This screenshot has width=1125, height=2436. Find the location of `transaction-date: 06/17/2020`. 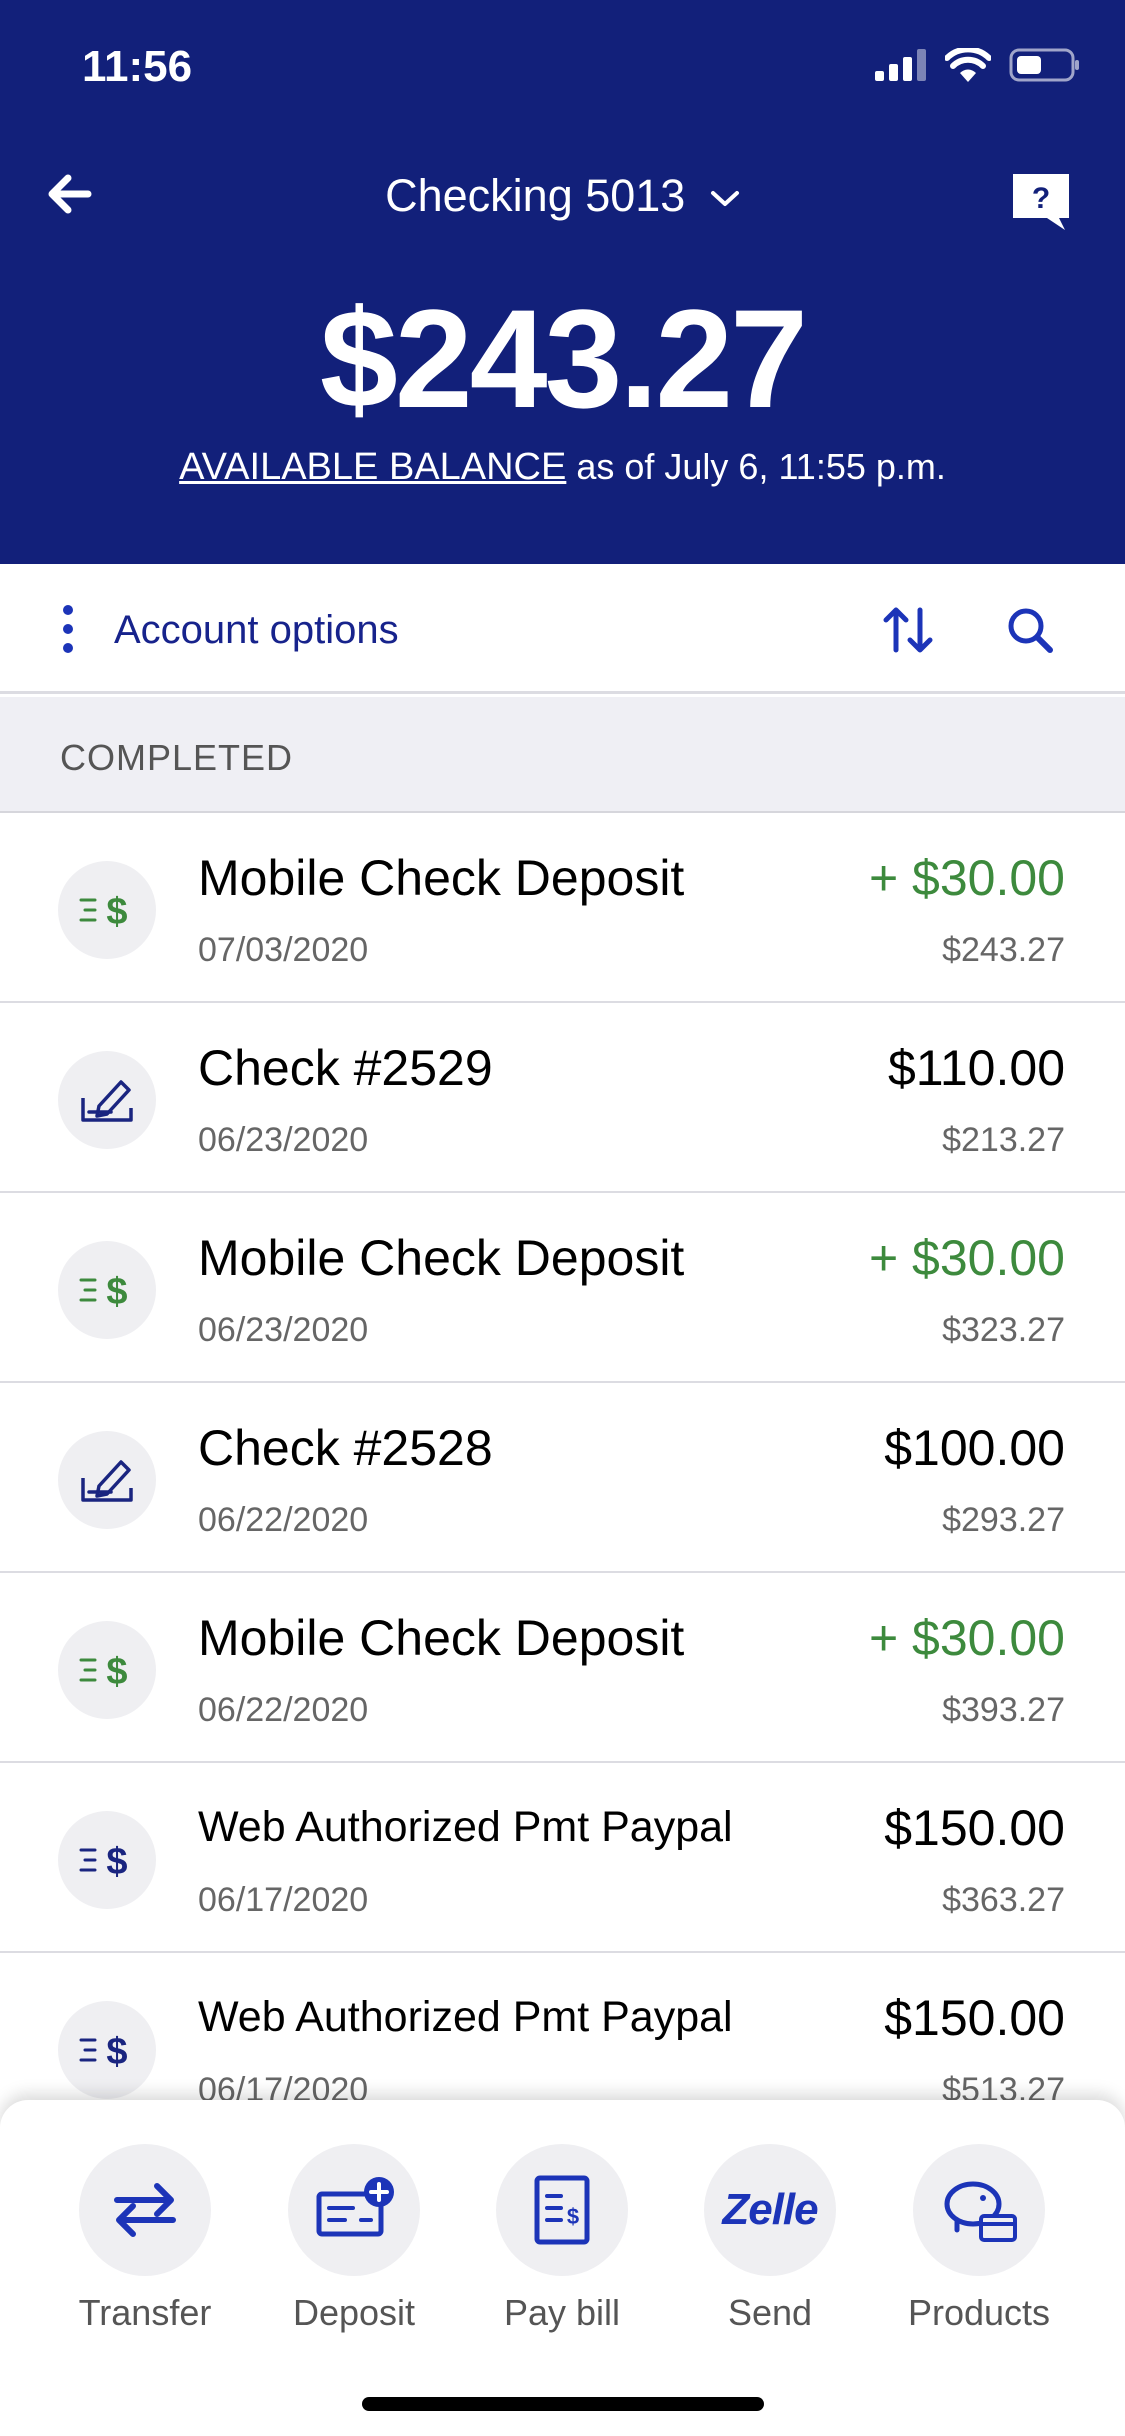

transaction-date: 06/17/2020 is located at coordinates (283, 1900).